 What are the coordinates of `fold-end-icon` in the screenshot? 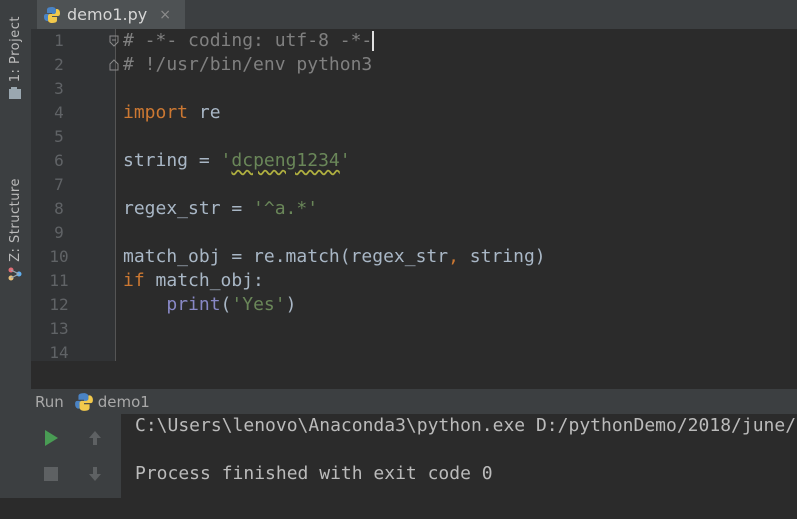 It's located at (114, 65).